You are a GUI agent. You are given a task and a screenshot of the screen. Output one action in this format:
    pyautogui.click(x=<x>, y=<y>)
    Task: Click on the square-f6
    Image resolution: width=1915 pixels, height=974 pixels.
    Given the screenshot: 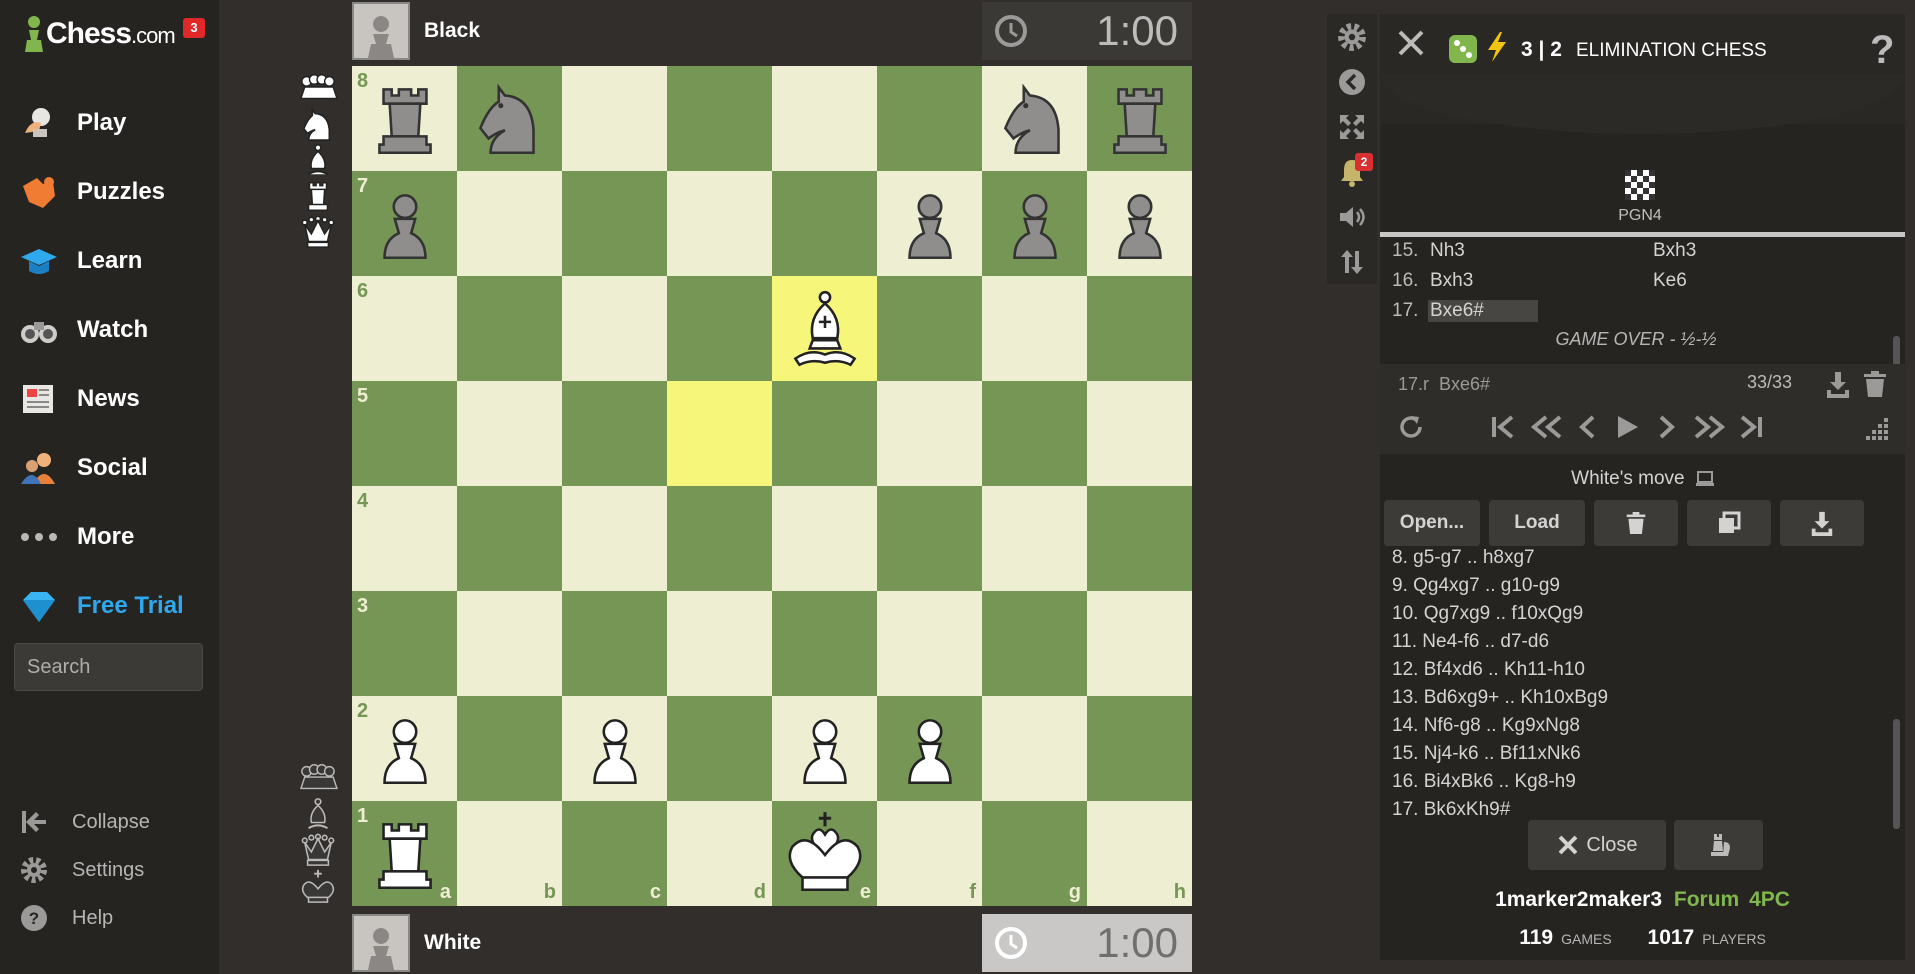 What is the action you would take?
    pyautogui.click(x=929, y=328)
    